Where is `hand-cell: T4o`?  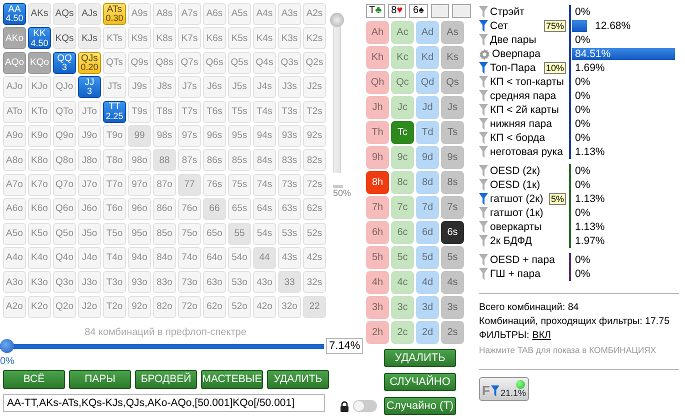 hand-cell: T4o is located at coordinates (114, 257).